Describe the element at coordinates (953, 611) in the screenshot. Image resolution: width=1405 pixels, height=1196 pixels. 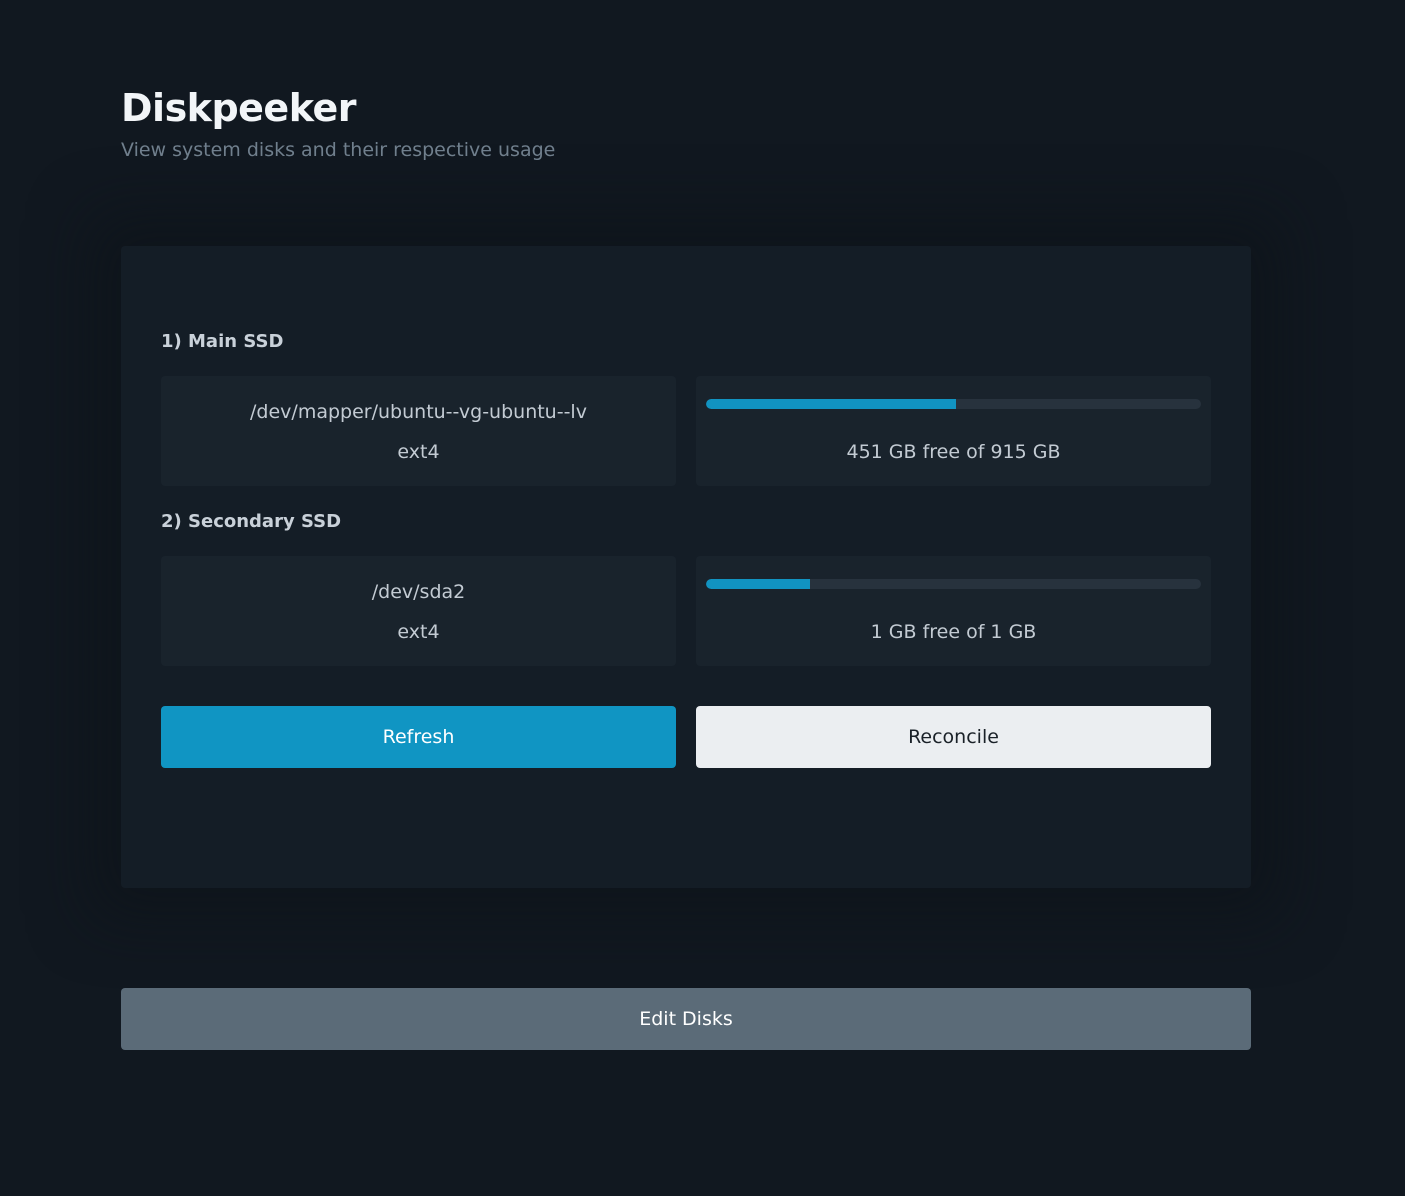
I see `disk-usage-card: 1 GB free of 1 GB` at that location.